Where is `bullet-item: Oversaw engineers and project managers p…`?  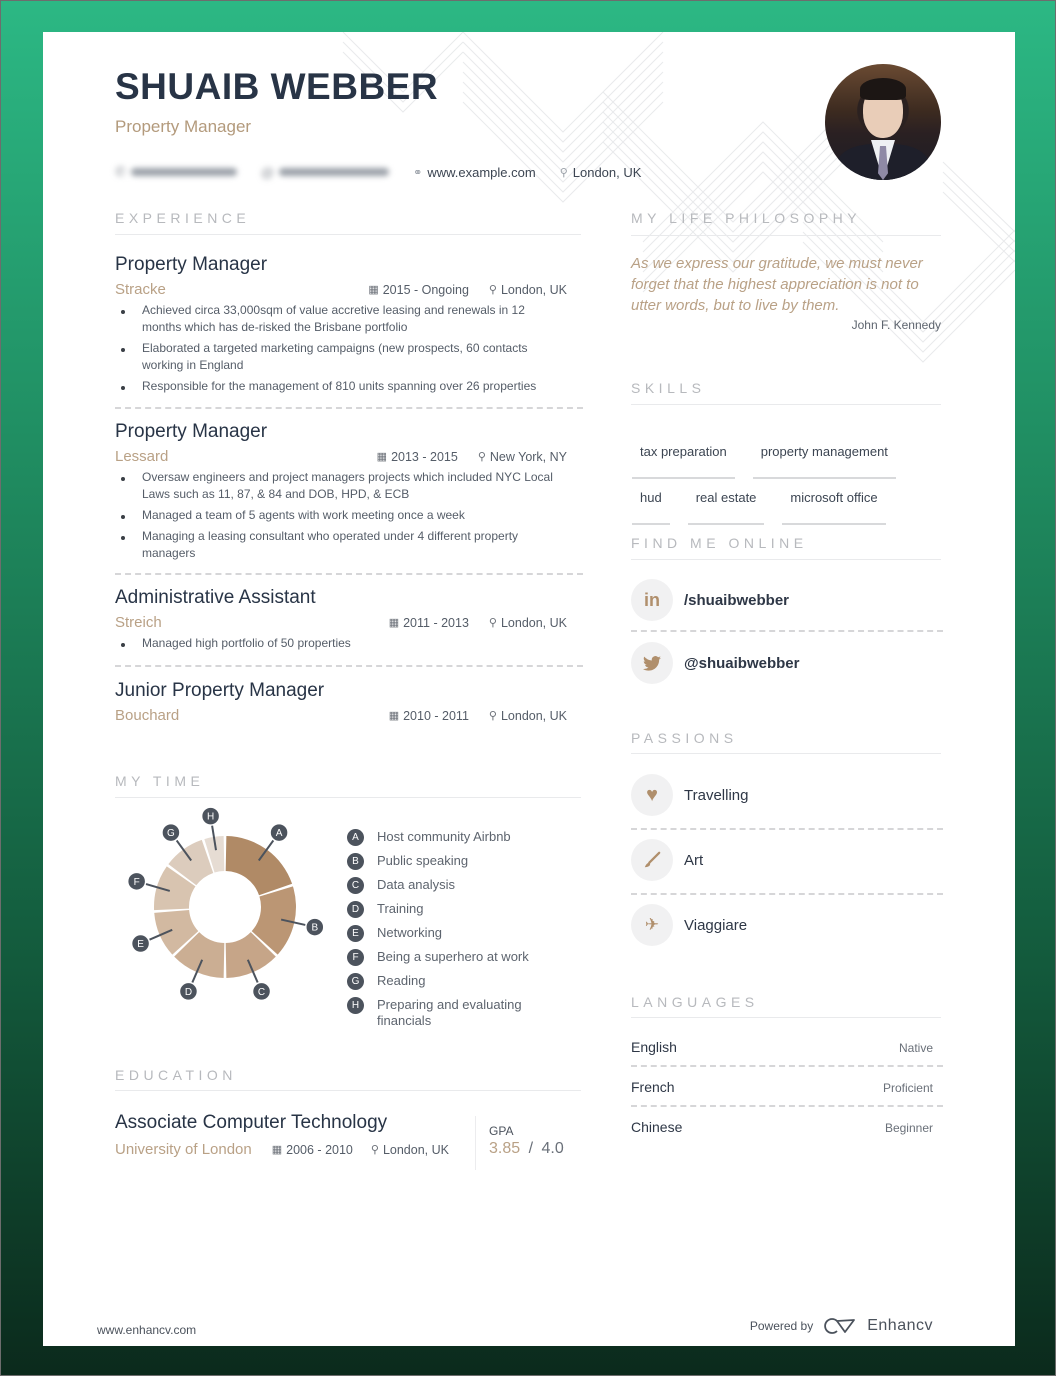 bullet-item: Oversaw engineers and project managers p… is located at coordinates (340, 486).